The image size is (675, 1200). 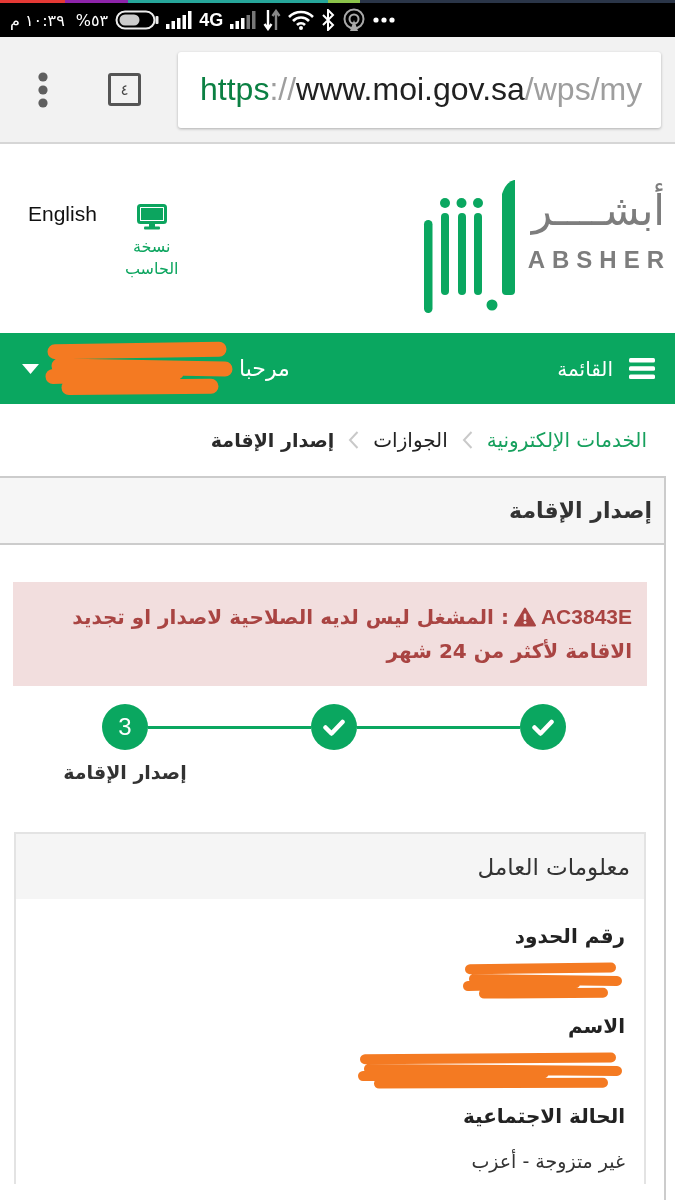 I want to click on tab-switcher-button: ٤, so click(x=124, y=89).